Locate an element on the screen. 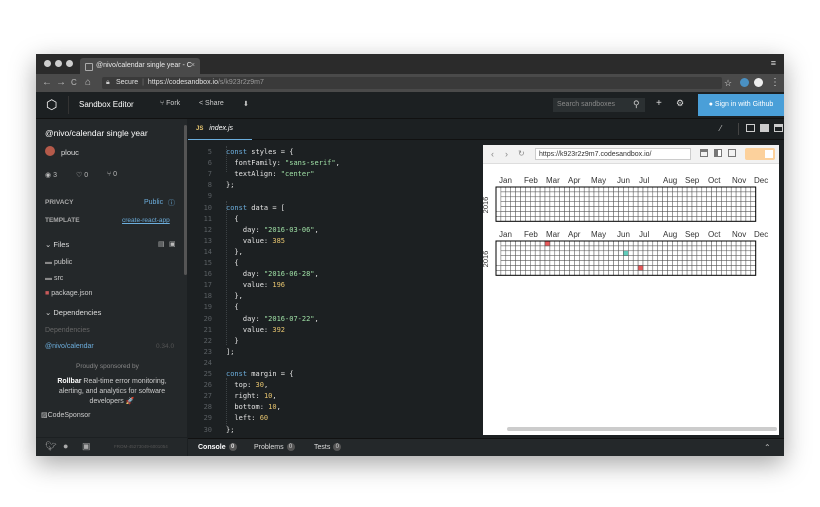 The image size is (820, 507). template-link: create-react-app is located at coordinates (146, 220).